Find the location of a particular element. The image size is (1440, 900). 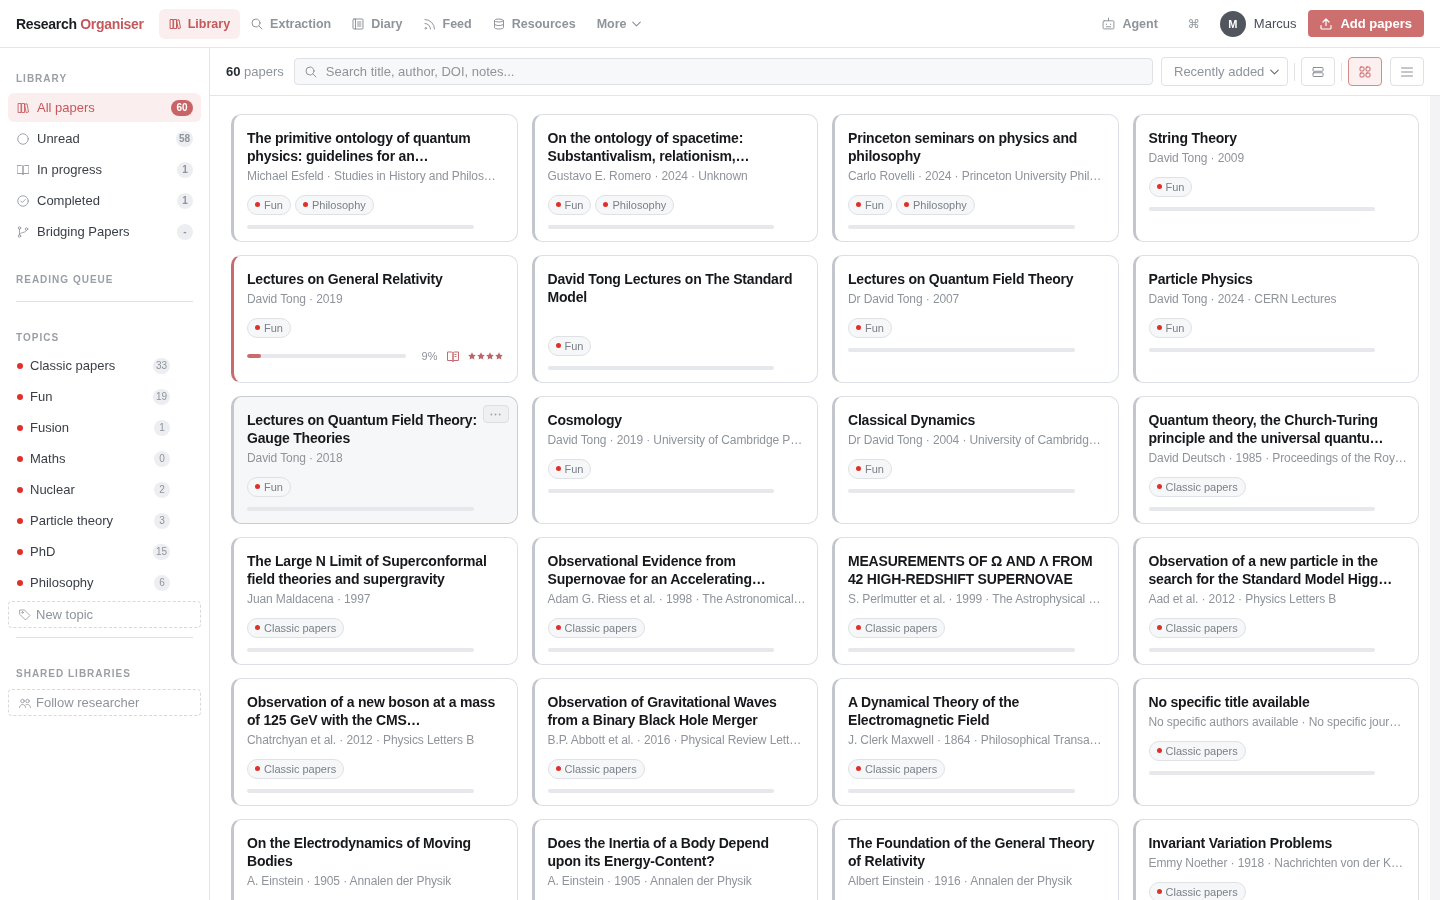

paper-title: Classical Dynamics is located at coordinates (978, 420).